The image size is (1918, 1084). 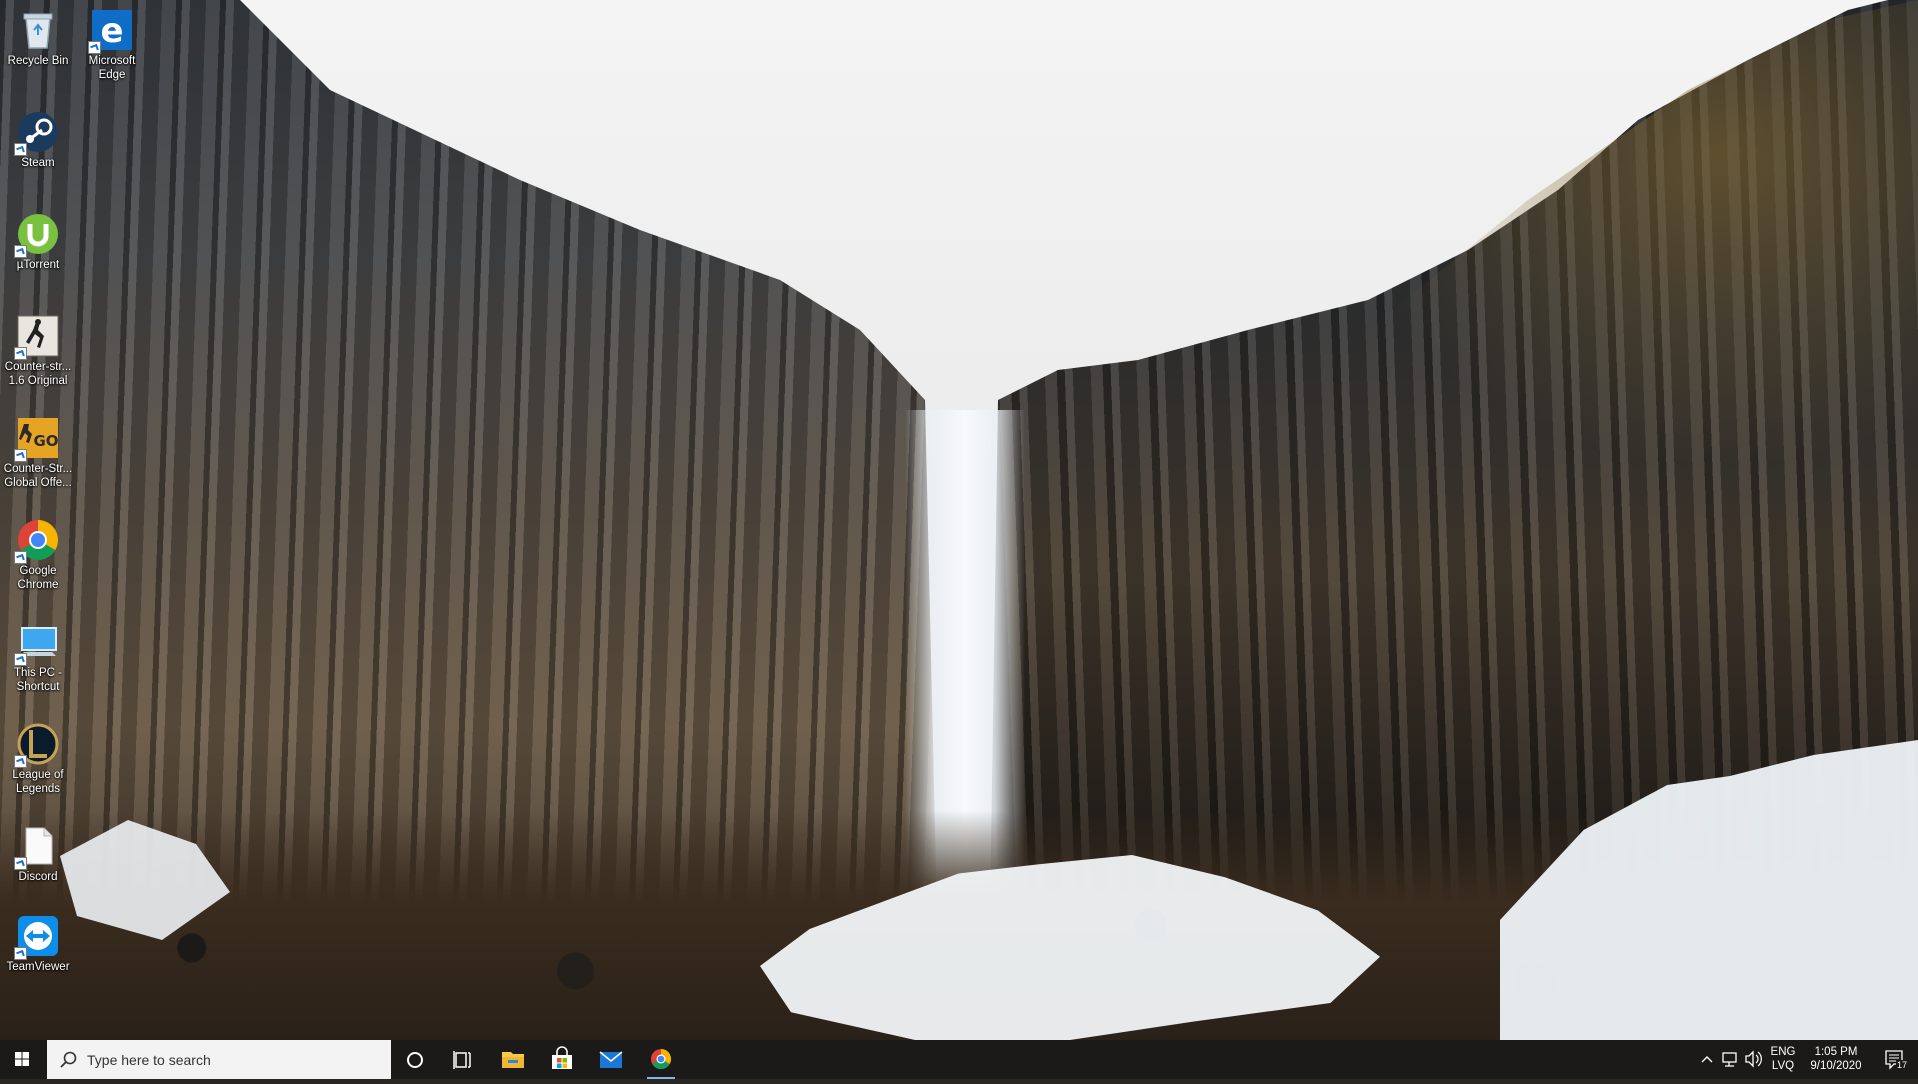 I want to click on task-view-icon, so click(x=462, y=1060).